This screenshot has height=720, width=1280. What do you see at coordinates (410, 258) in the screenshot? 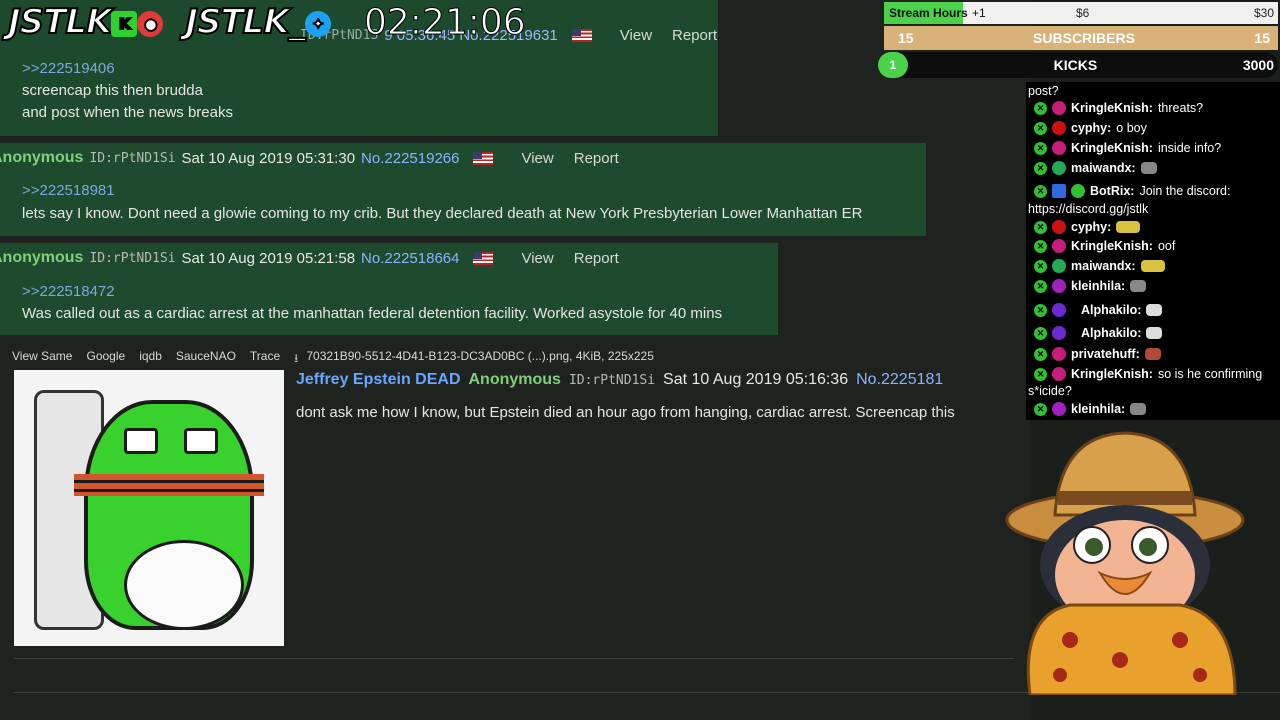
I see `post-number: No.222518664` at bounding box center [410, 258].